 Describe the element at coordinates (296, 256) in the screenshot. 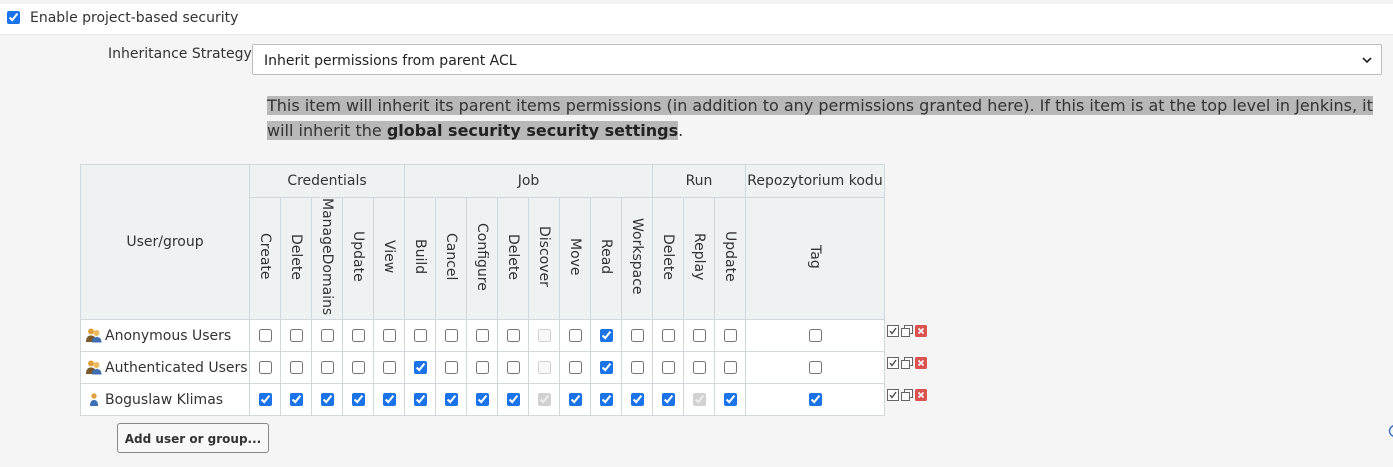

I see `perm-header-label: Delete` at that location.